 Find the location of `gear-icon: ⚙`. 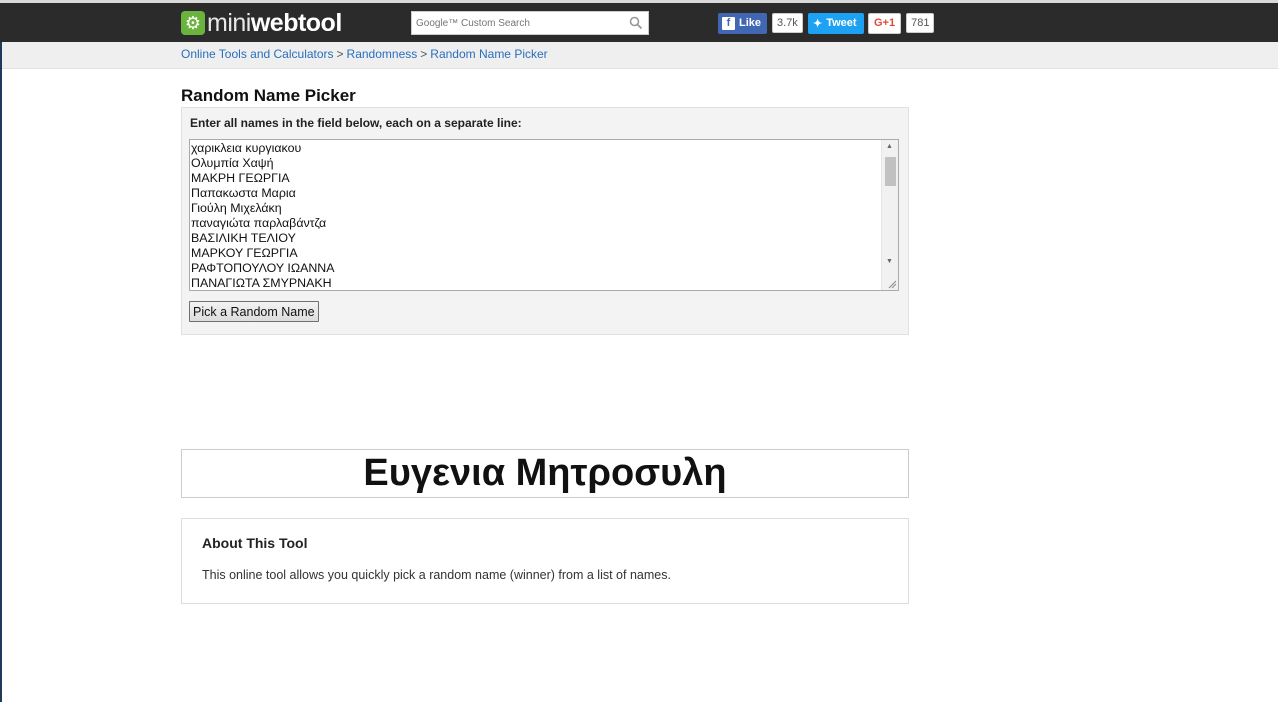

gear-icon: ⚙ is located at coordinates (193, 23).